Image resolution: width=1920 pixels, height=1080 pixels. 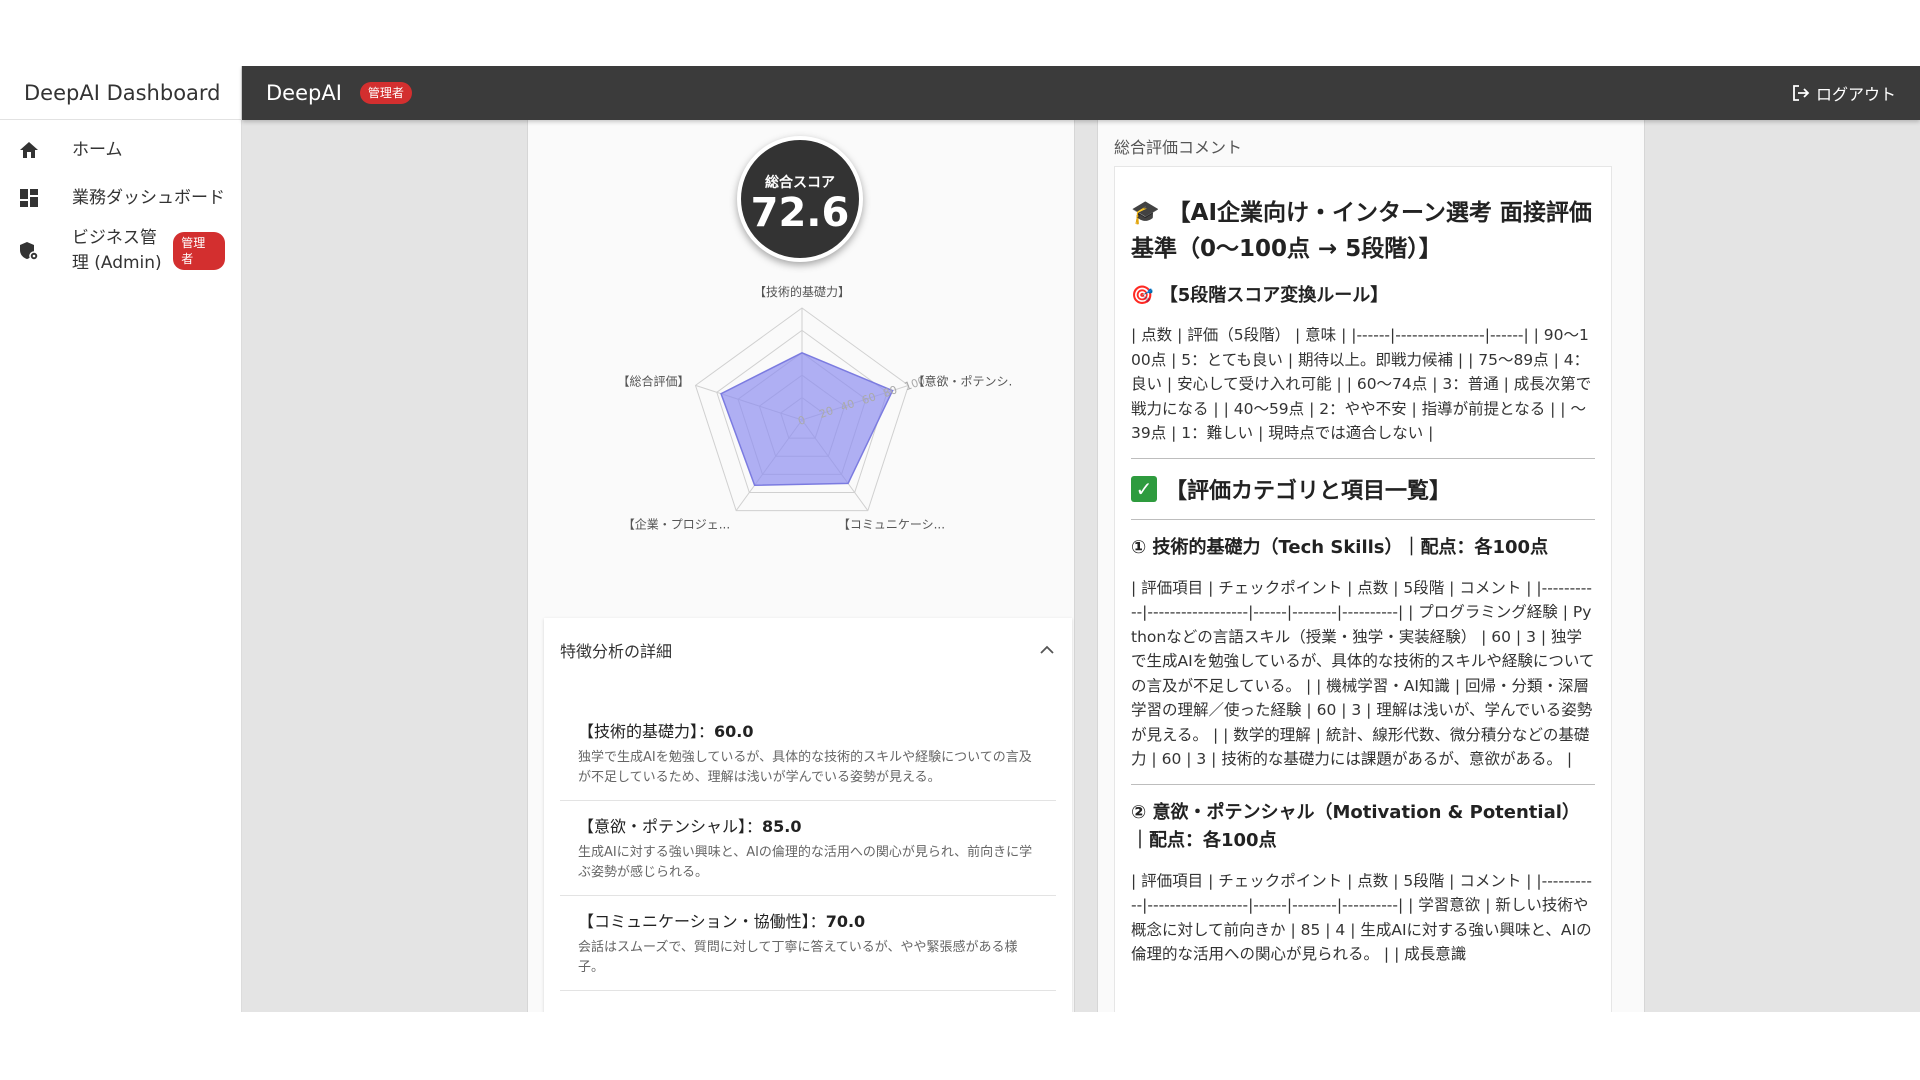 I want to click on sidebar-item-label: ホーム, so click(x=97, y=149).